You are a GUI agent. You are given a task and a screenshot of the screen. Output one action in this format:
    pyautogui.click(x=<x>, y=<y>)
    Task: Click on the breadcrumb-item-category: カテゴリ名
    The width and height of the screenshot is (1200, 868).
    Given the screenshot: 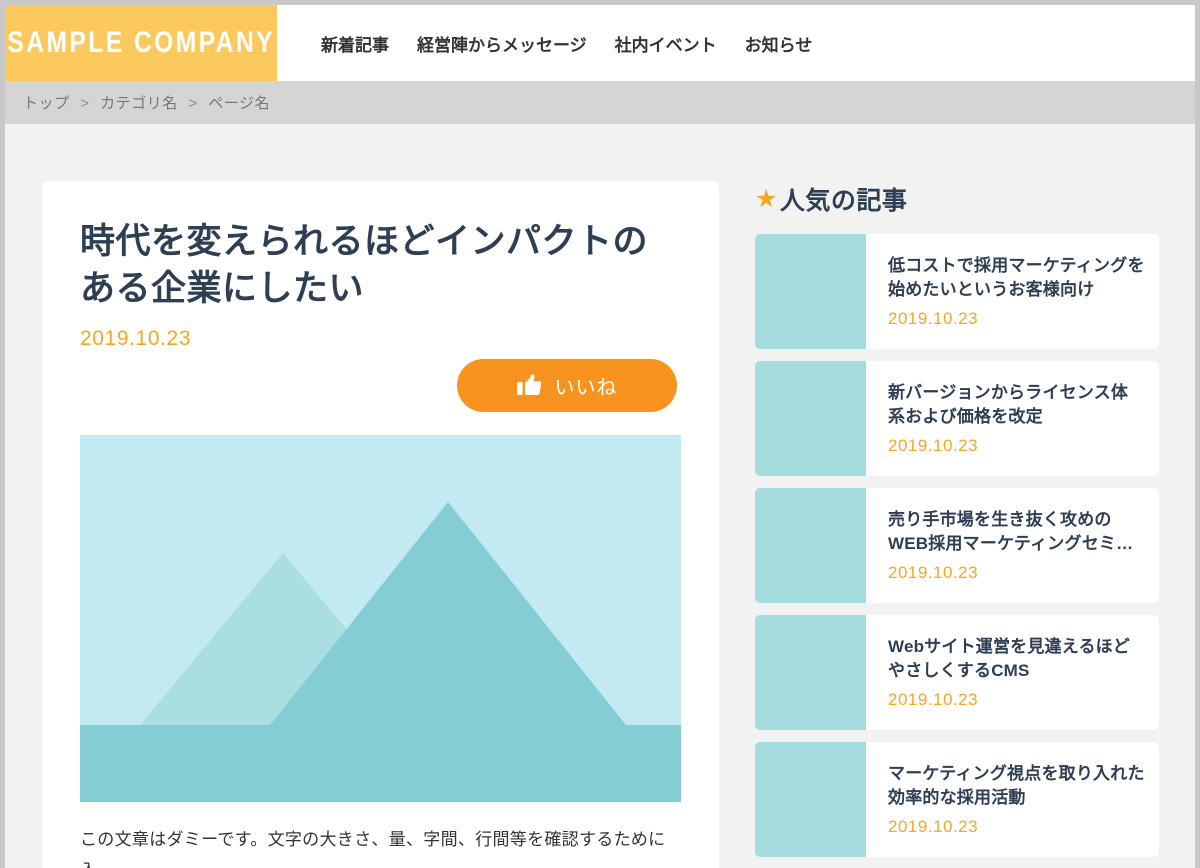 What is the action you would take?
    pyautogui.click(x=139, y=103)
    